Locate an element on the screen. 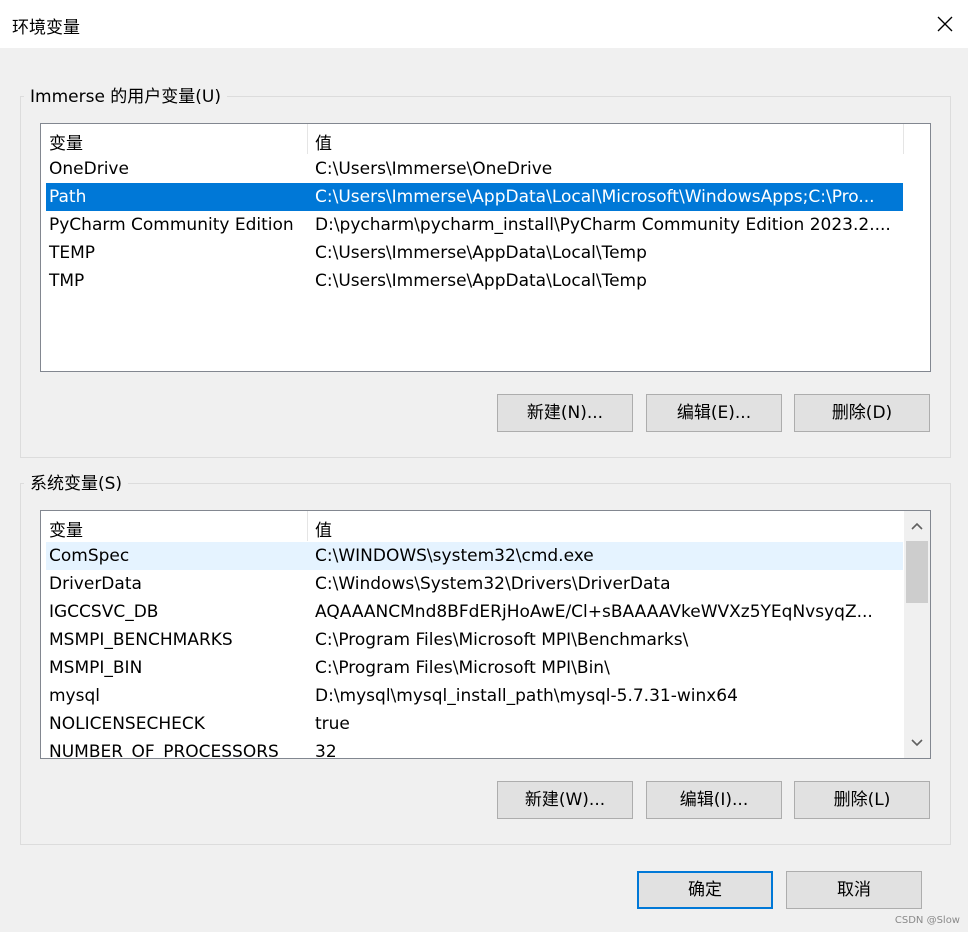 Image resolution: width=968 pixels, height=932 pixels. user-vars-group-label: Immerse 的用户变量(U) is located at coordinates (126, 97).